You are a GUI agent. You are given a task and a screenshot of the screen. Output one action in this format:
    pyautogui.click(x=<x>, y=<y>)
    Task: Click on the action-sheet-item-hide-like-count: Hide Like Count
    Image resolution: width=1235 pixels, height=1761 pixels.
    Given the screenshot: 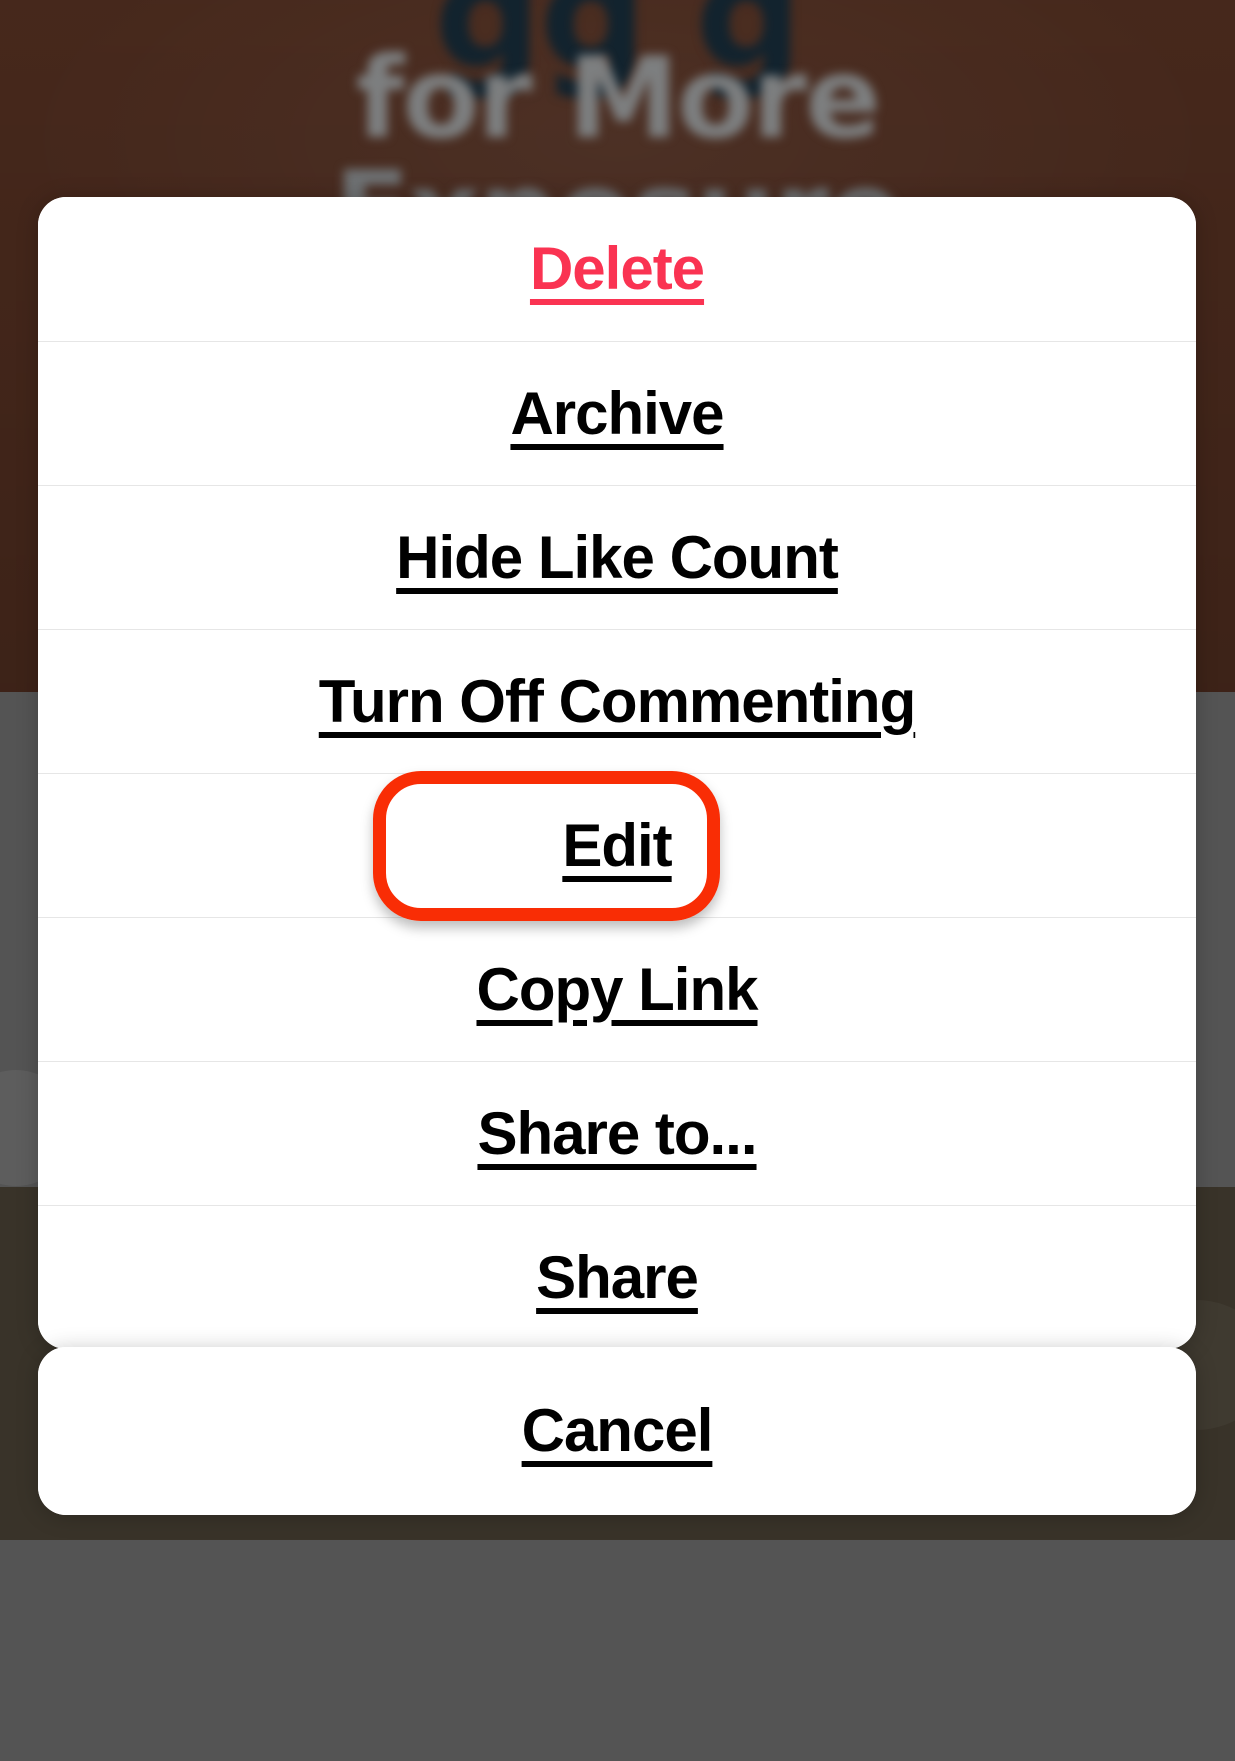 What is the action you would take?
    pyautogui.click(x=617, y=557)
    